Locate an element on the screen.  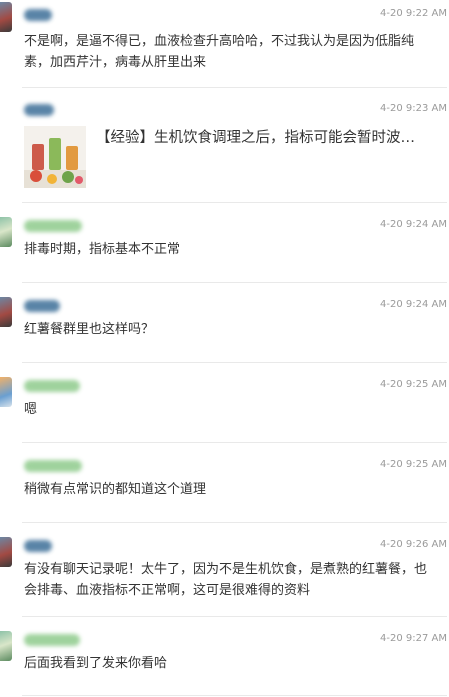
message-time: 4-20 9:22 AM is located at coordinates (413, 13).